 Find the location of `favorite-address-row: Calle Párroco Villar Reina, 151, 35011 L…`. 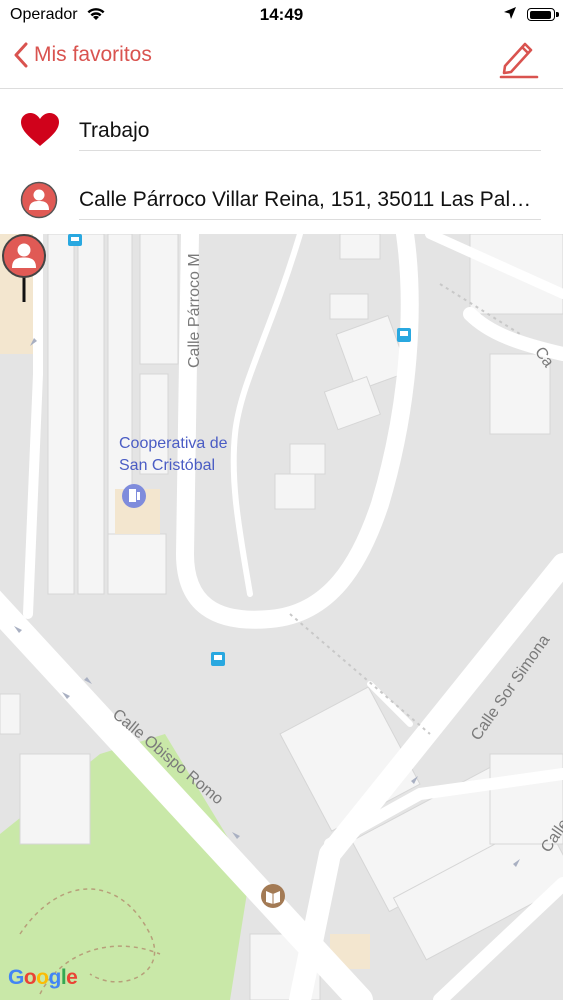

favorite-address-row: Calle Párroco Villar Reina, 151, 35011 L… is located at coordinates (281, 200).